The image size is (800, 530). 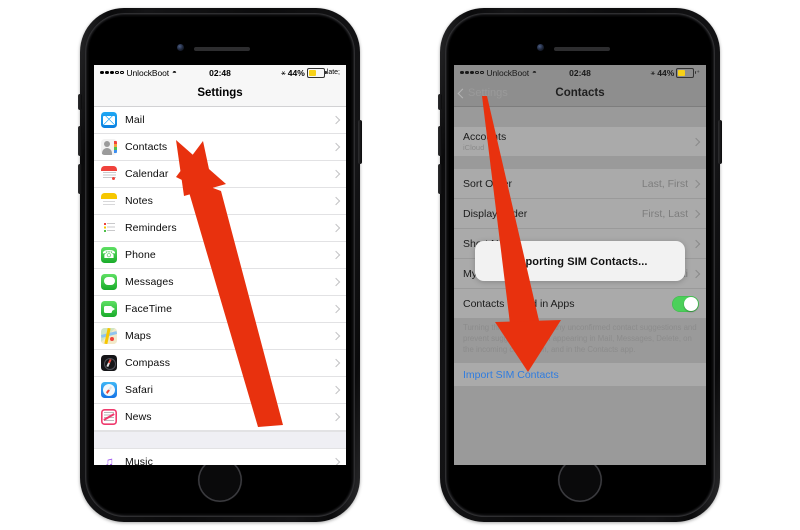 I want to click on settings-row-music: Music, so click(x=220, y=457).